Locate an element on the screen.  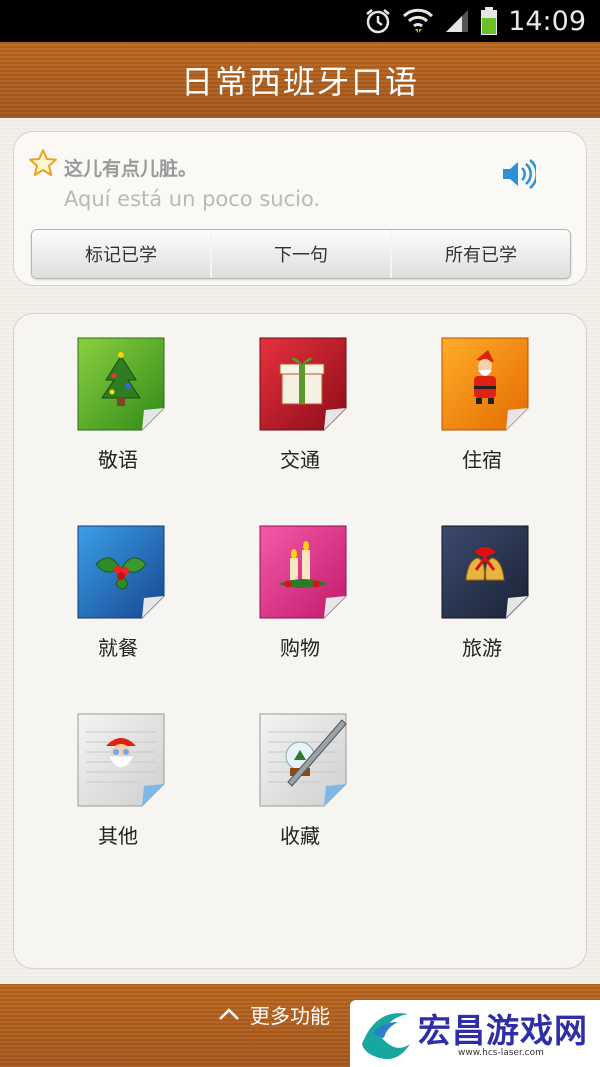
gift-box-icon is located at coordinates (303, 384).